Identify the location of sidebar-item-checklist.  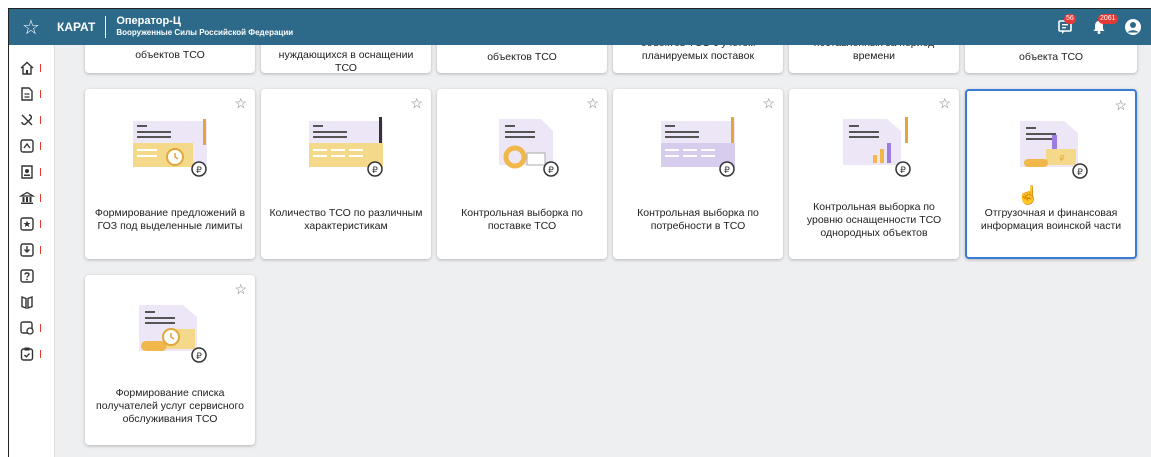
(31, 354).